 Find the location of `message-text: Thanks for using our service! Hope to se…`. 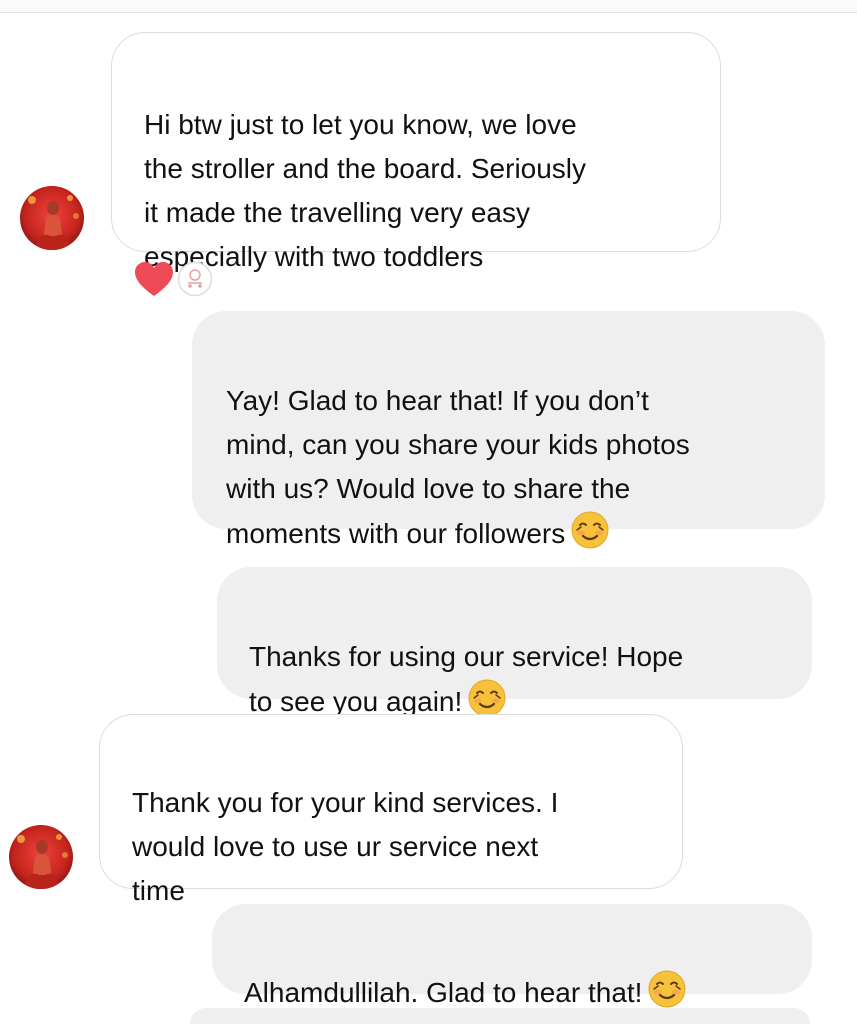

message-text: Thanks for using our service! Hope to se… is located at coordinates (466, 679).